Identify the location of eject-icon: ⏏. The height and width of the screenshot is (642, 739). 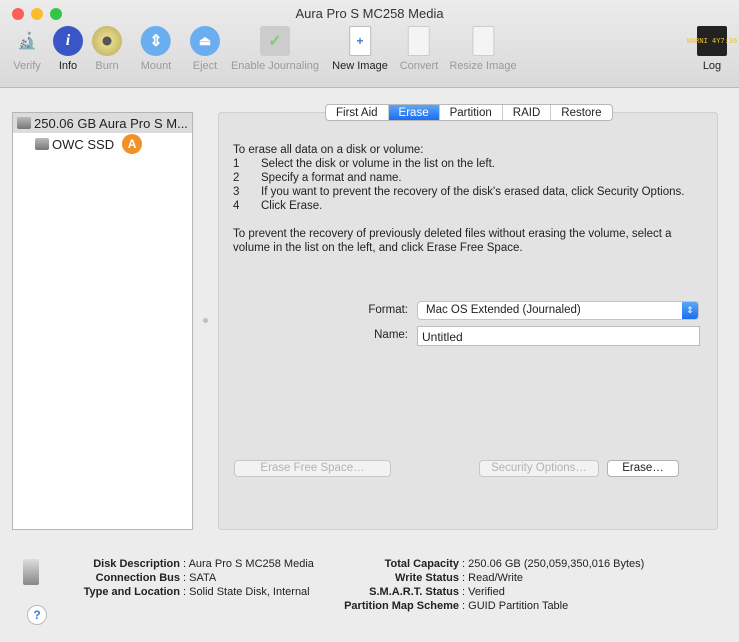
(205, 41).